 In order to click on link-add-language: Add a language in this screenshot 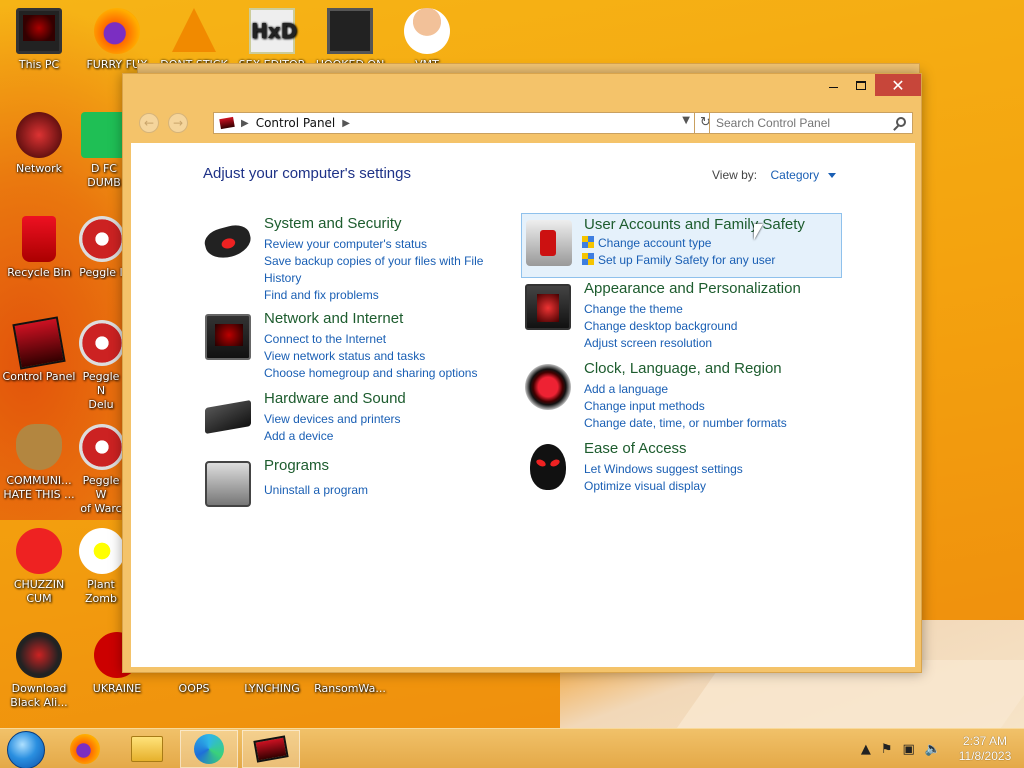, I will do `click(704, 389)`.